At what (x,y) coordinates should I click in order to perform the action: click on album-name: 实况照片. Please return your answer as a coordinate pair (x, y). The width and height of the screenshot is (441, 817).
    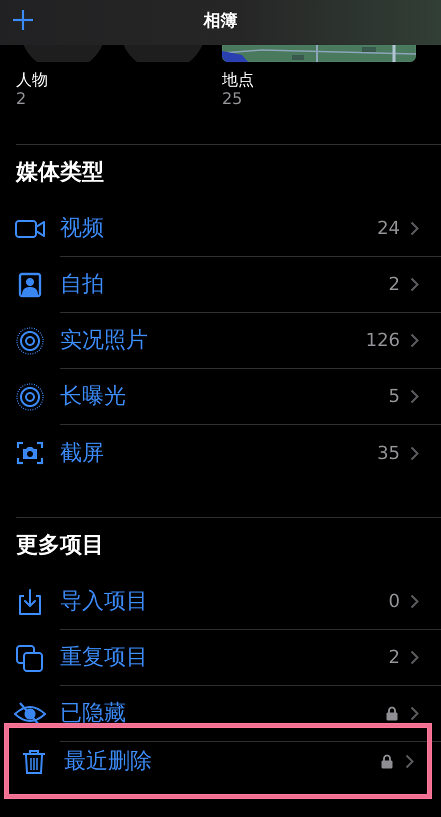
    Looking at the image, I should click on (104, 341).